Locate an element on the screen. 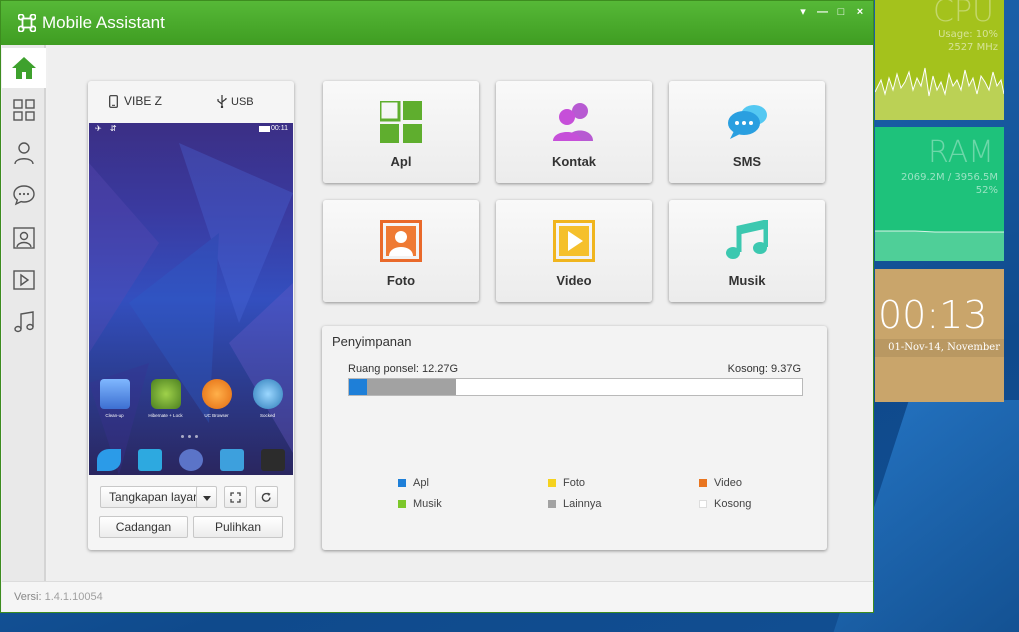 The height and width of the screenshot is (632, 1019). tile-contacts-label: Kontak is located at coordinates (574, 161).